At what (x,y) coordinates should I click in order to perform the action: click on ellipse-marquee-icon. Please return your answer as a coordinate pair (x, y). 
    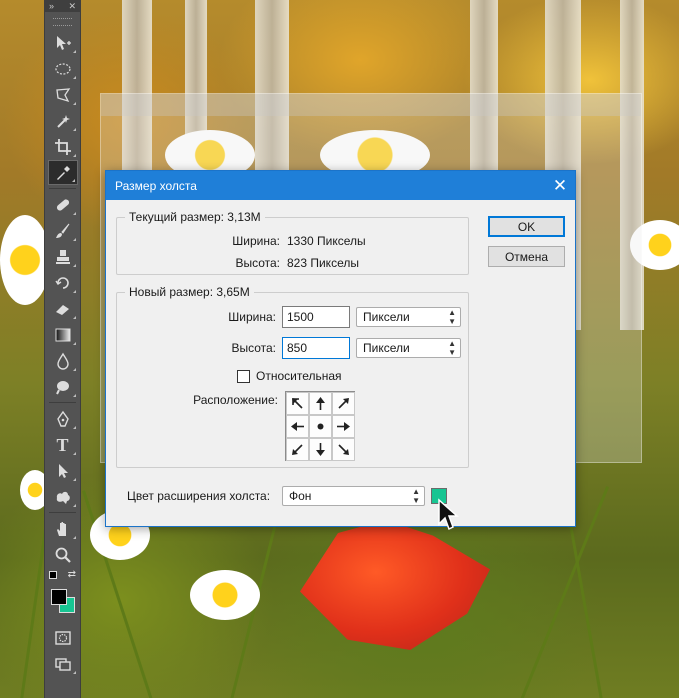
    Looking at the image, I should click on (62, 68).